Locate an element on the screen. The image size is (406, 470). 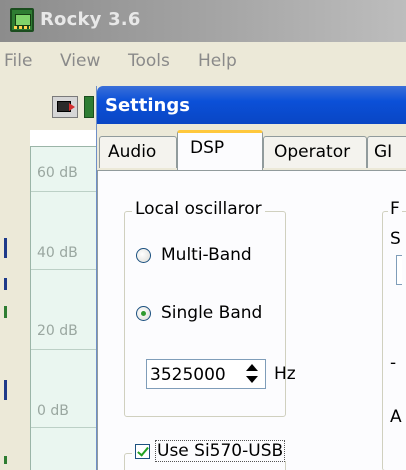
multi-band-option: Multi-Band is located at coordinates (194, 255).